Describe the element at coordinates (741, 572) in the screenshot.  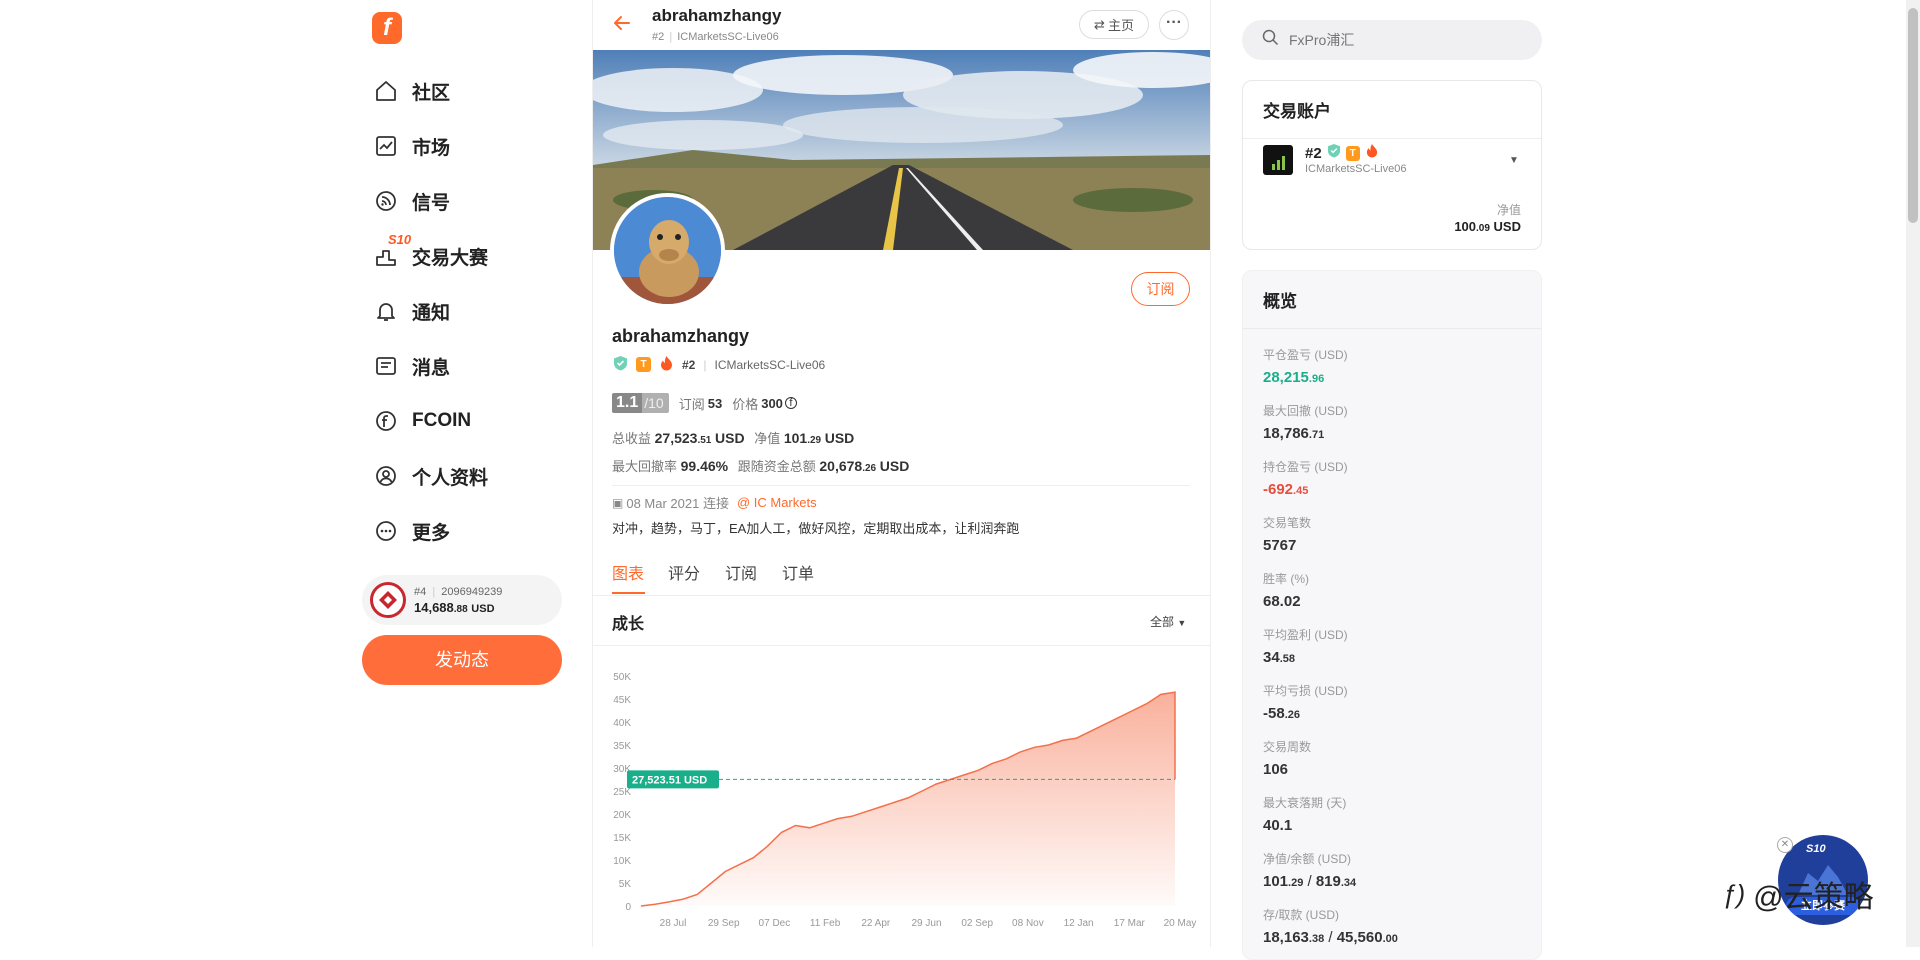
I see `tab-subscription: 订阅` at that location.